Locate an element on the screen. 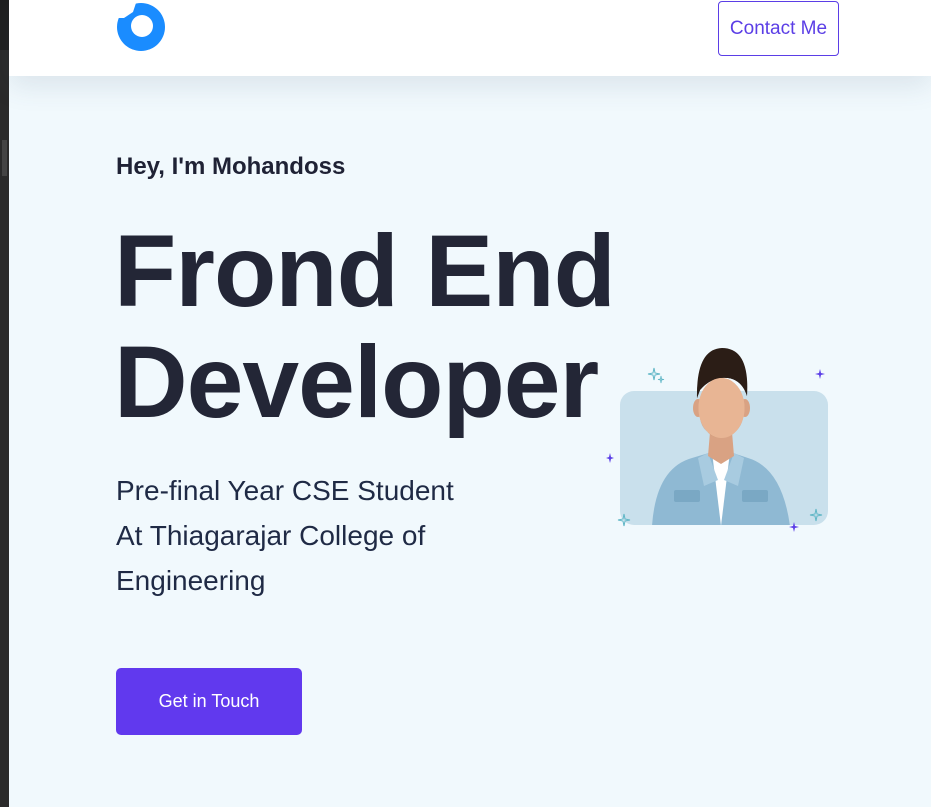 The height and width of the screenshot is (807, 931). window-edge is located at coordinates (4, 403).